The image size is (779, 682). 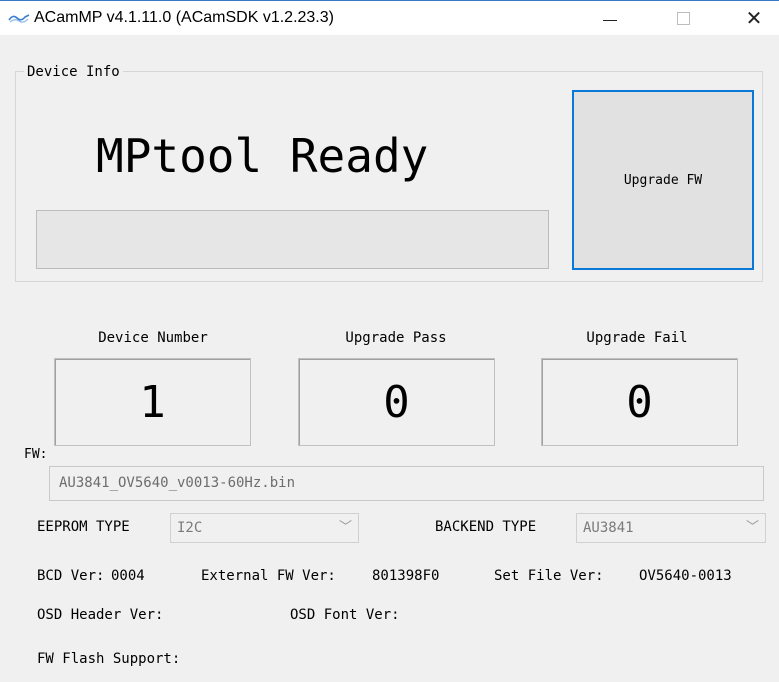 What do you see at coordinates (71, 576) in the screenshot?
I see `bcd-ver-label: BCD Ver:` at bounding box center [71, 576].